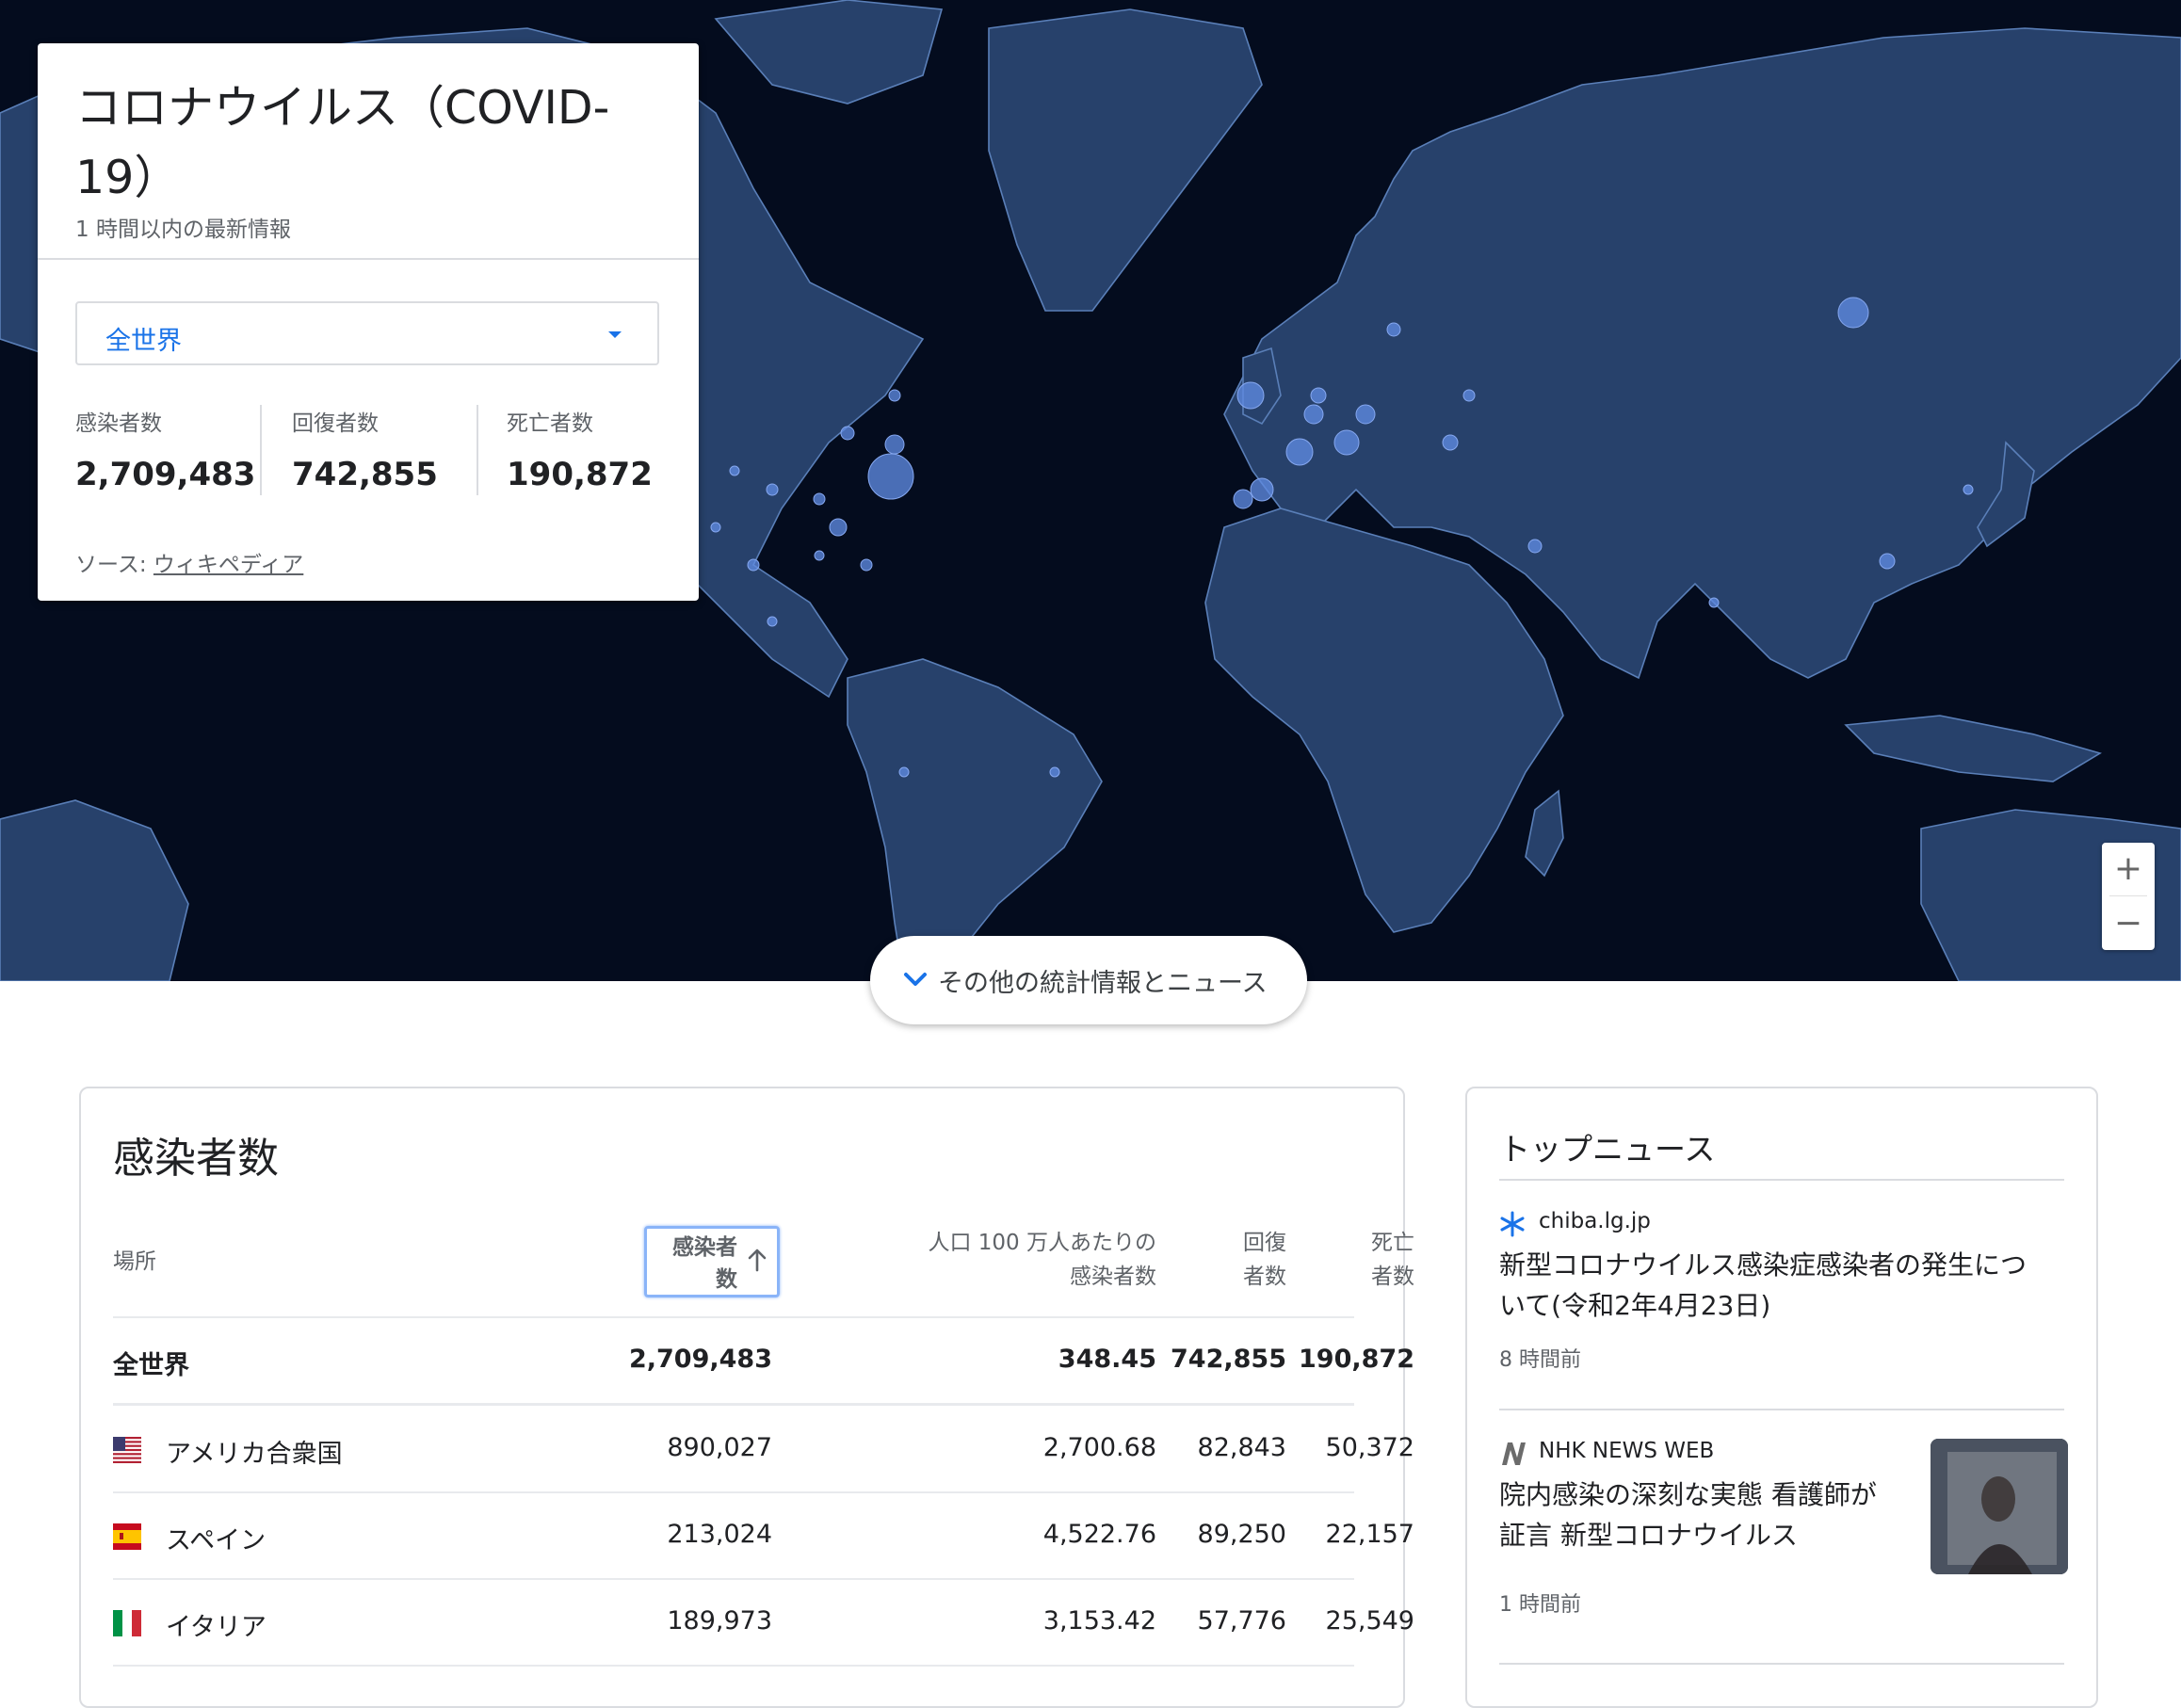  I want to click on news-title: トップニュース, so click(1607, 1149).